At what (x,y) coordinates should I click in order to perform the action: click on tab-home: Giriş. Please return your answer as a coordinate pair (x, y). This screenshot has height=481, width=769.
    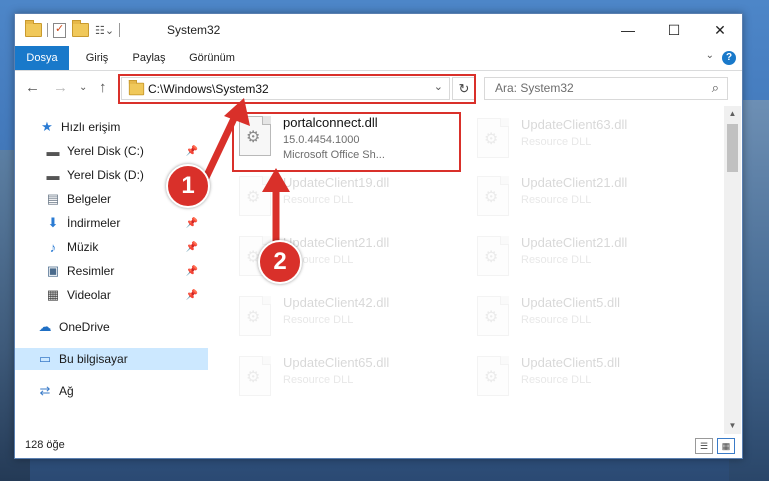
    Looking at the image, I should click on (97, 58).